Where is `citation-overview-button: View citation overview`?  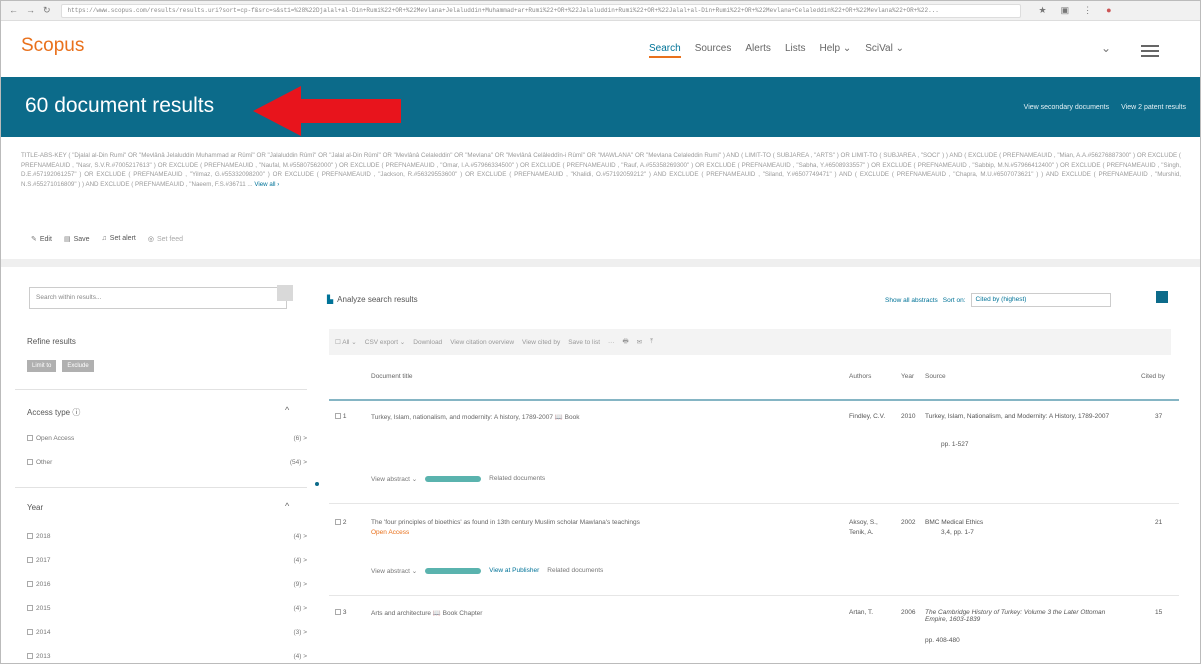 citation-overview-button: View citation overview is located at coordinates (482, 342).